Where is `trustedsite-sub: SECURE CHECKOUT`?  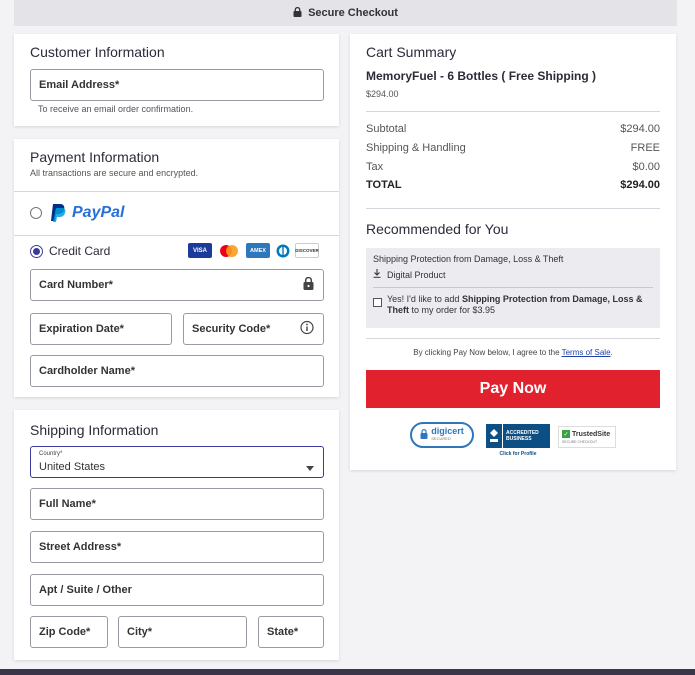 trustedsite-sub: SECURE CHECKOUT is located at coordinates (580, 442).